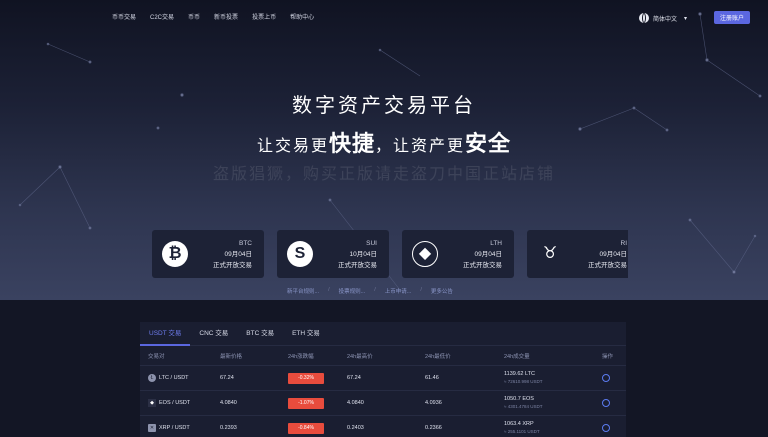  Describe the element at coordinates (523, 377) in the screenshot. I see `volume-cell: 1139.62 LTC ≈ 72610.998 USDT` at that location.